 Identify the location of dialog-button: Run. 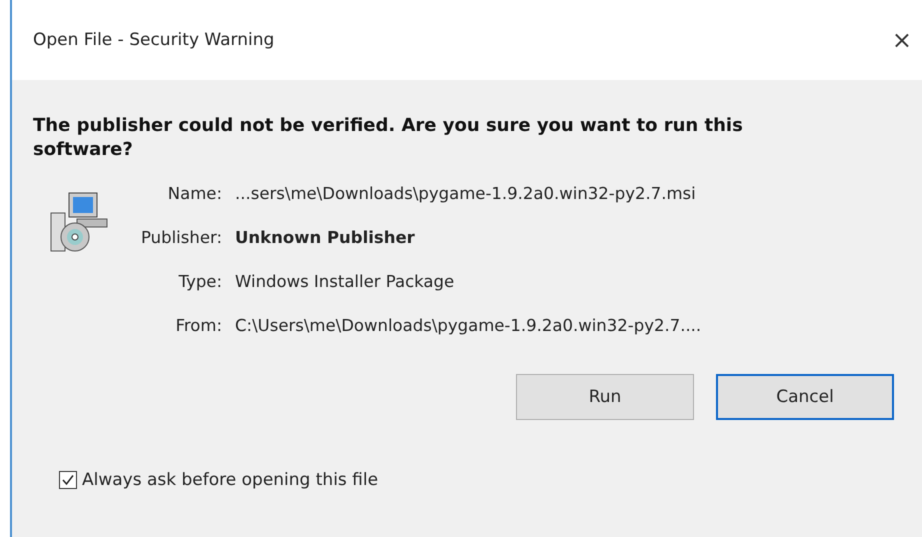
(605, 397).